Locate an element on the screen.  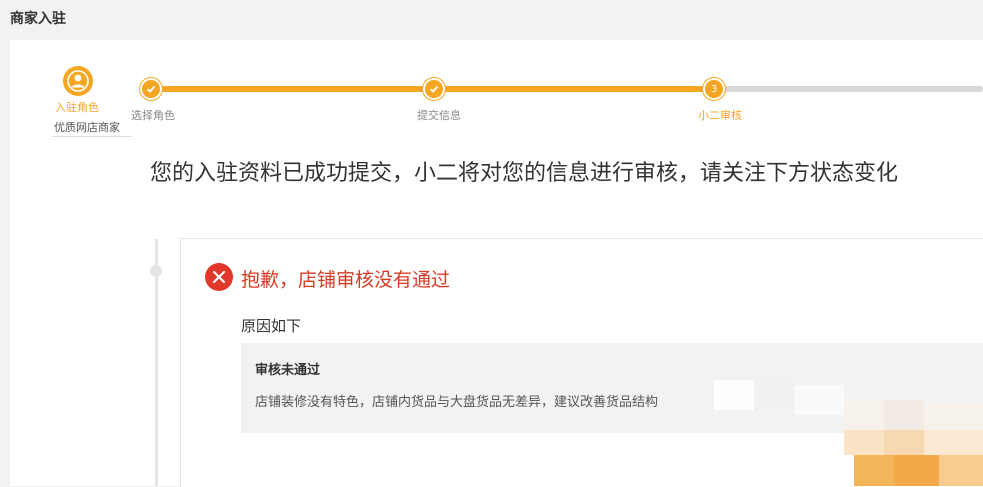
role-subtitle: 优质网店商家 is located at coordinates (87, 127).